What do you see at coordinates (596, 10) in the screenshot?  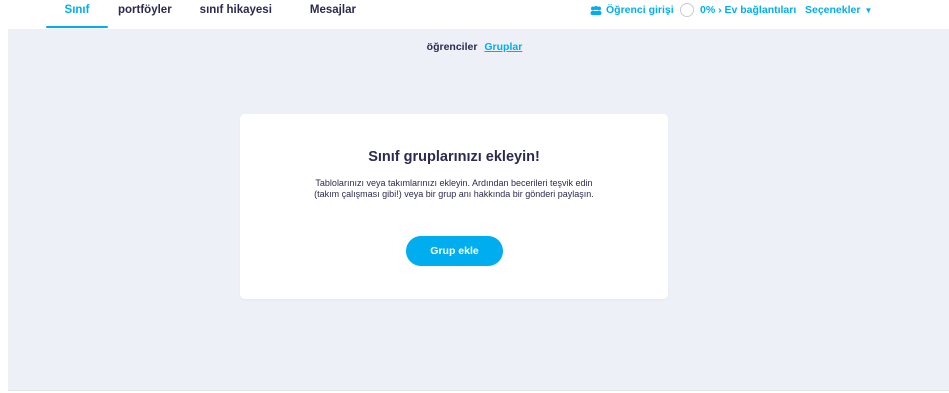 I see `students-icon` at bounding box center [596, 10].